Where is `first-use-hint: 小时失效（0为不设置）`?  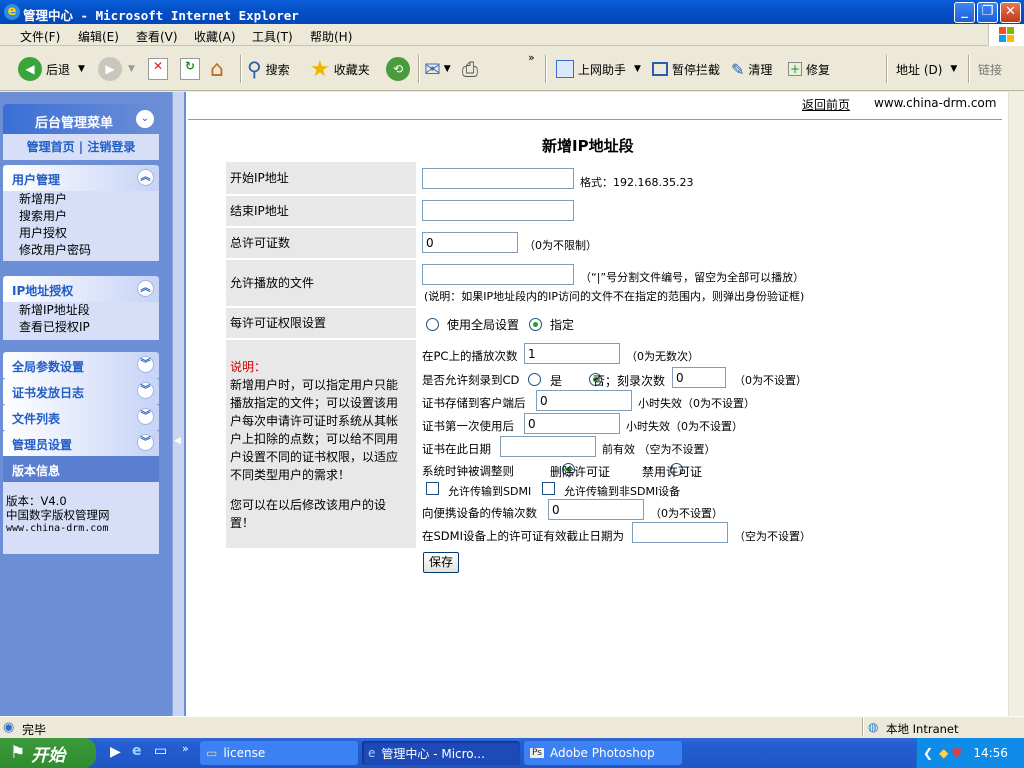
first-use-hint: 小时失效（0为不设置） is located at coordinates (684, 426).